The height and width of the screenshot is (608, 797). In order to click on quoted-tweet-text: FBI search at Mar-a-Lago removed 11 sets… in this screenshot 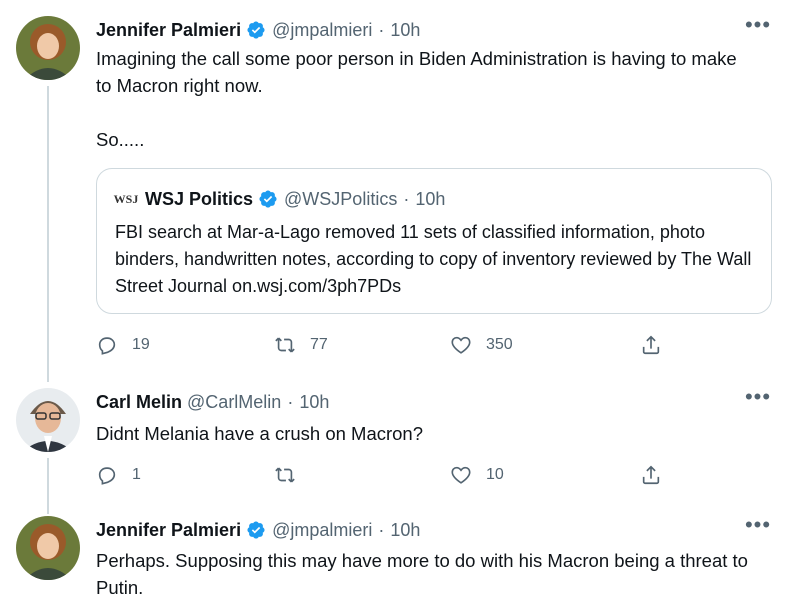, I will do `click(433, 259)`.